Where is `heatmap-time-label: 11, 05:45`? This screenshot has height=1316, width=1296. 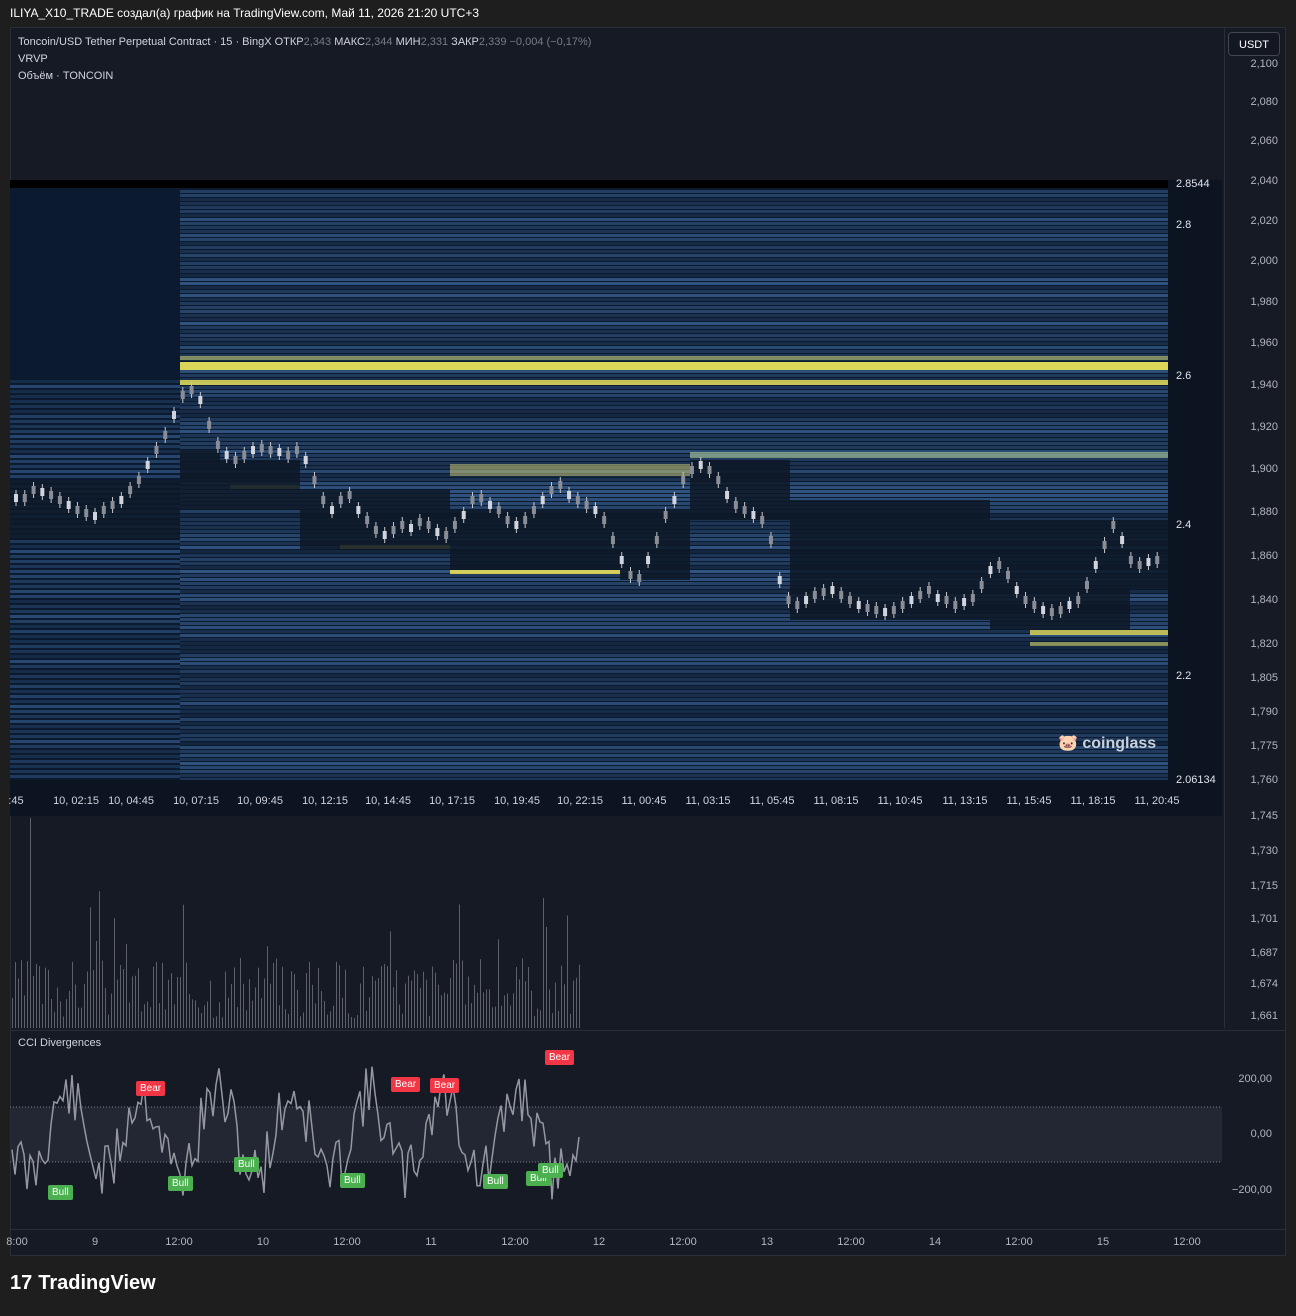 heatmap-time-label: 11, 05:45 is located at coordinates (772, 801).